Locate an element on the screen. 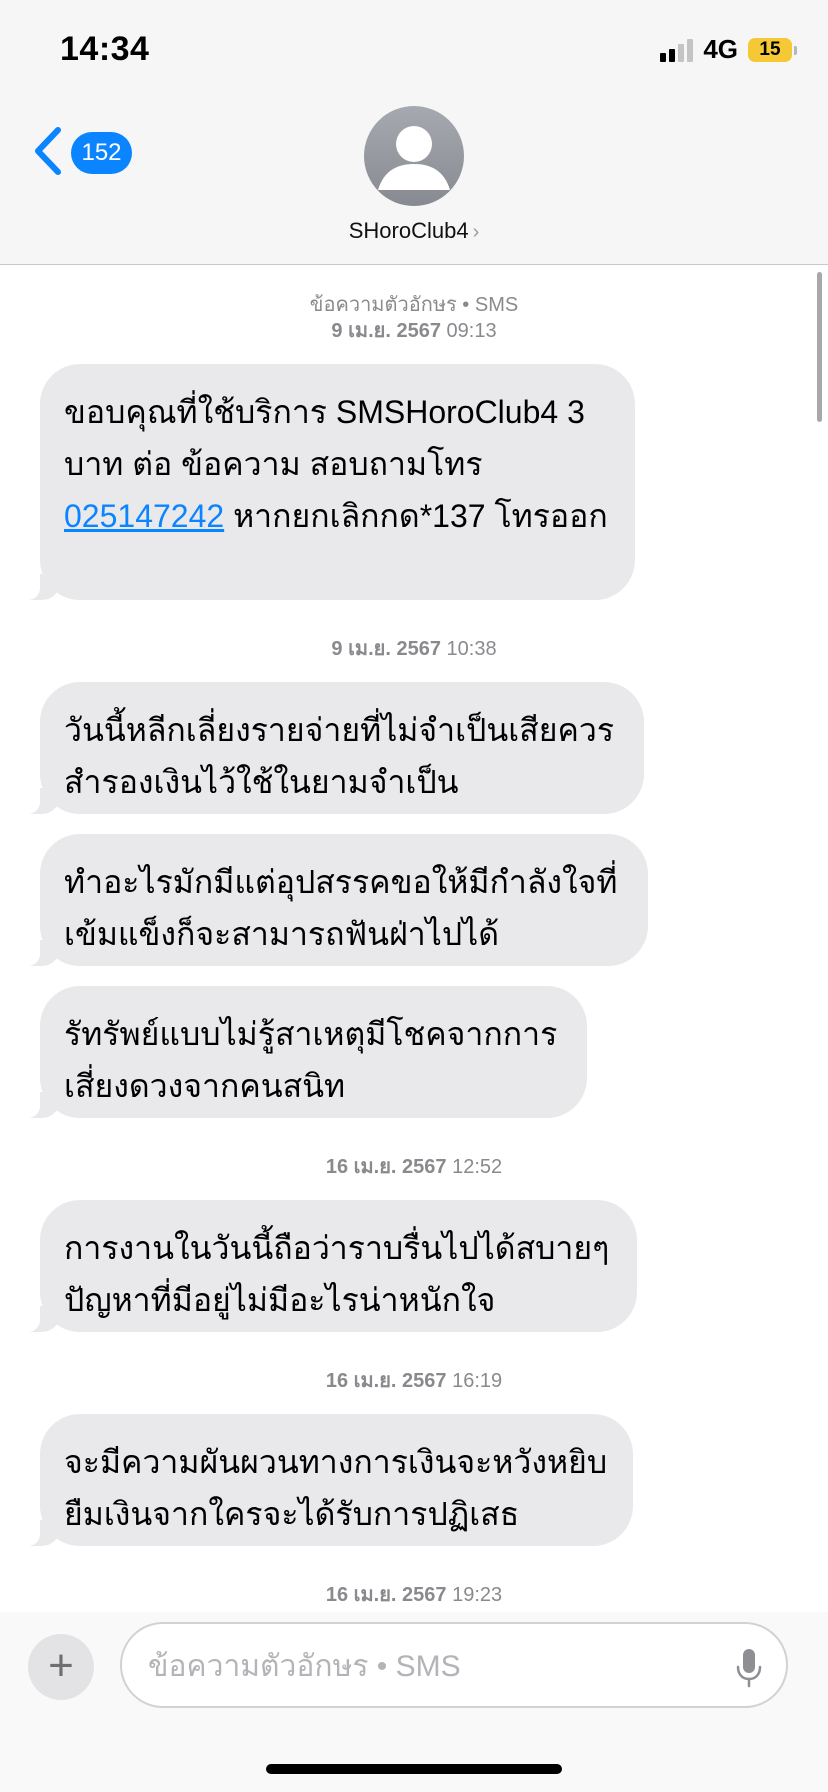 The image size is (828, 1792). timestamp-time: 09:13 is located at coordinates (471, 331).